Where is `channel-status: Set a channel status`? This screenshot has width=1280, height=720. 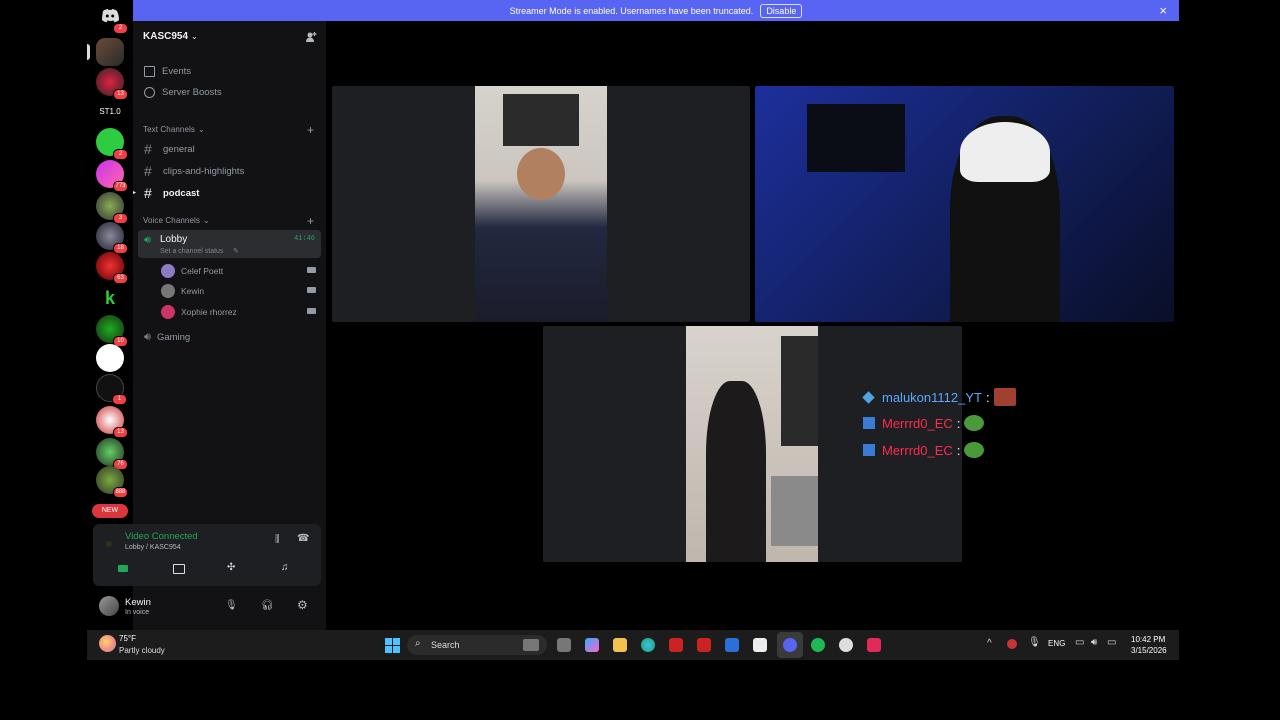 channel-status: Set a channel status is located at coordinates (191, 251).